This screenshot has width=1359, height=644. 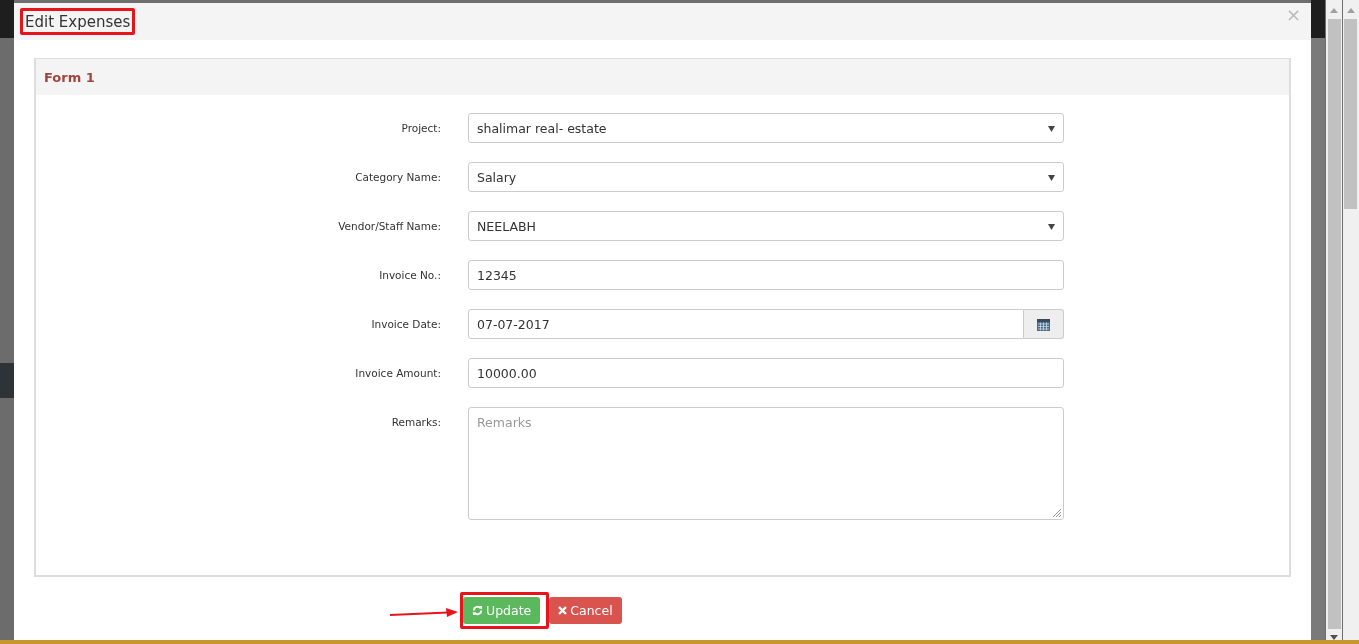 I want to click on calendar-button, so click(x=1044, y=324).